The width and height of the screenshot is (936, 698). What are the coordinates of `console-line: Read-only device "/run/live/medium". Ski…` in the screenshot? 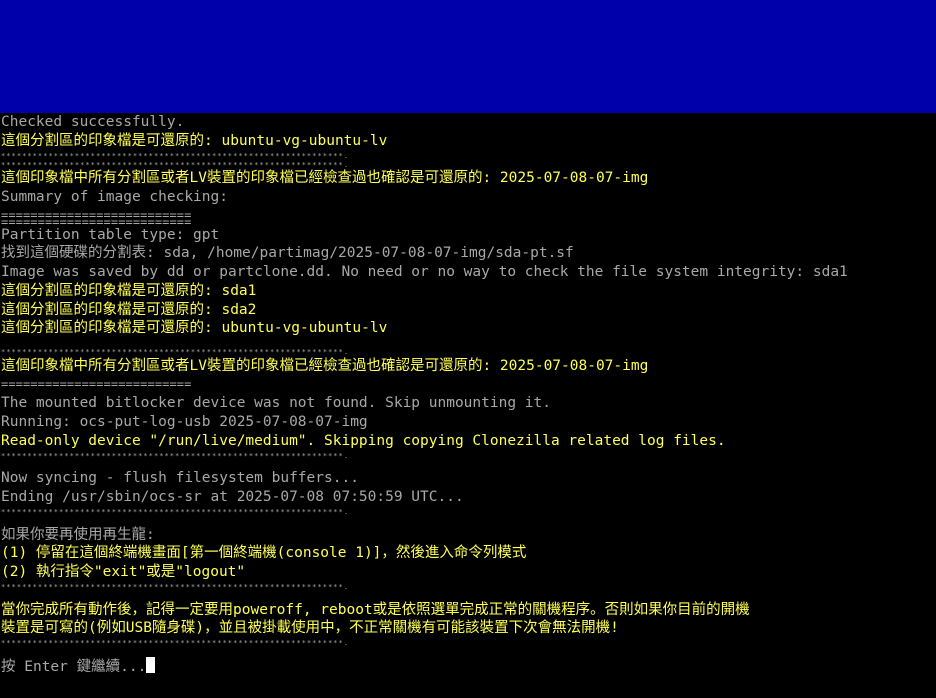 It's located at (363, 440).